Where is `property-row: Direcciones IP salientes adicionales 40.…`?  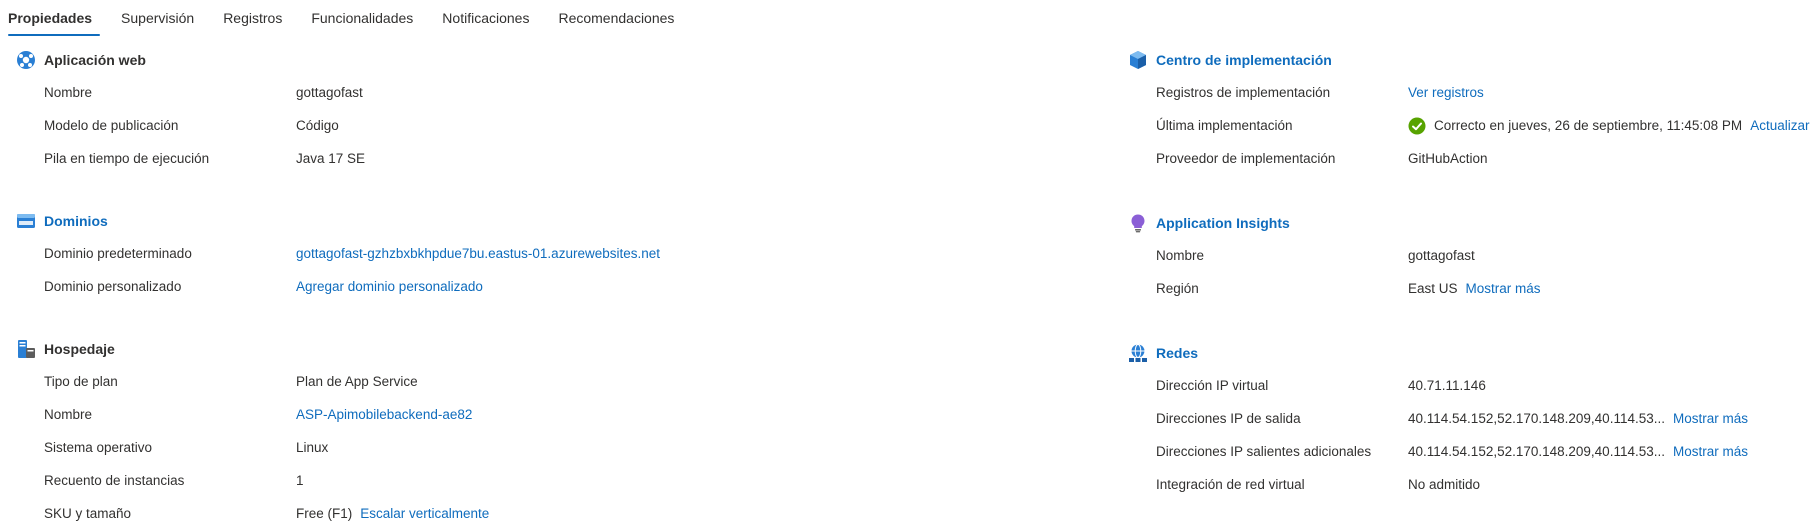 property-row: Direcciones IP salientes adicionales 40.… is located at coordinates (1468, 451).